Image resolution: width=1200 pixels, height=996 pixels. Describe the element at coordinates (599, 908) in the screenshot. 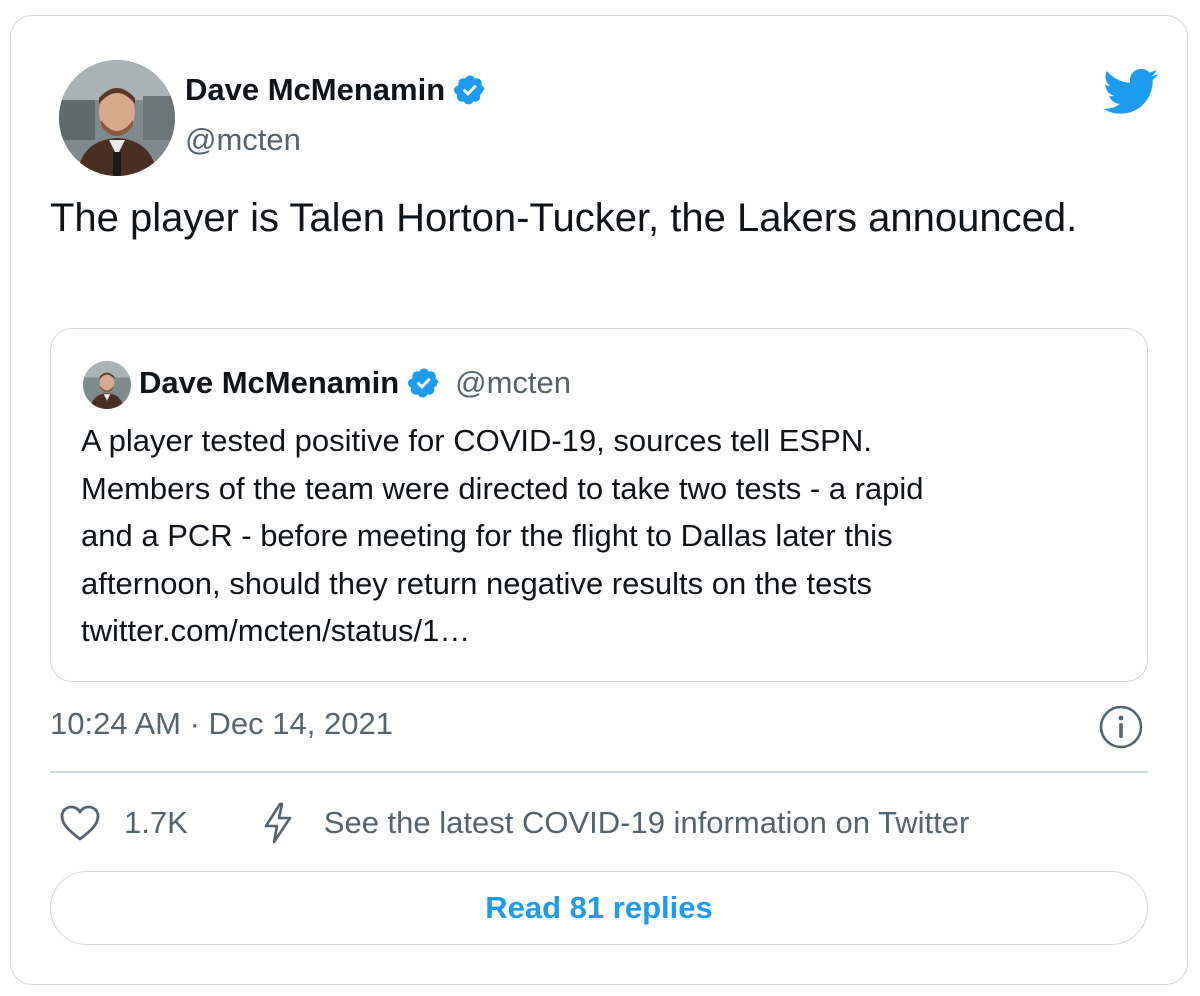

I see `read-replies-button: Read 81 replies` at that location.